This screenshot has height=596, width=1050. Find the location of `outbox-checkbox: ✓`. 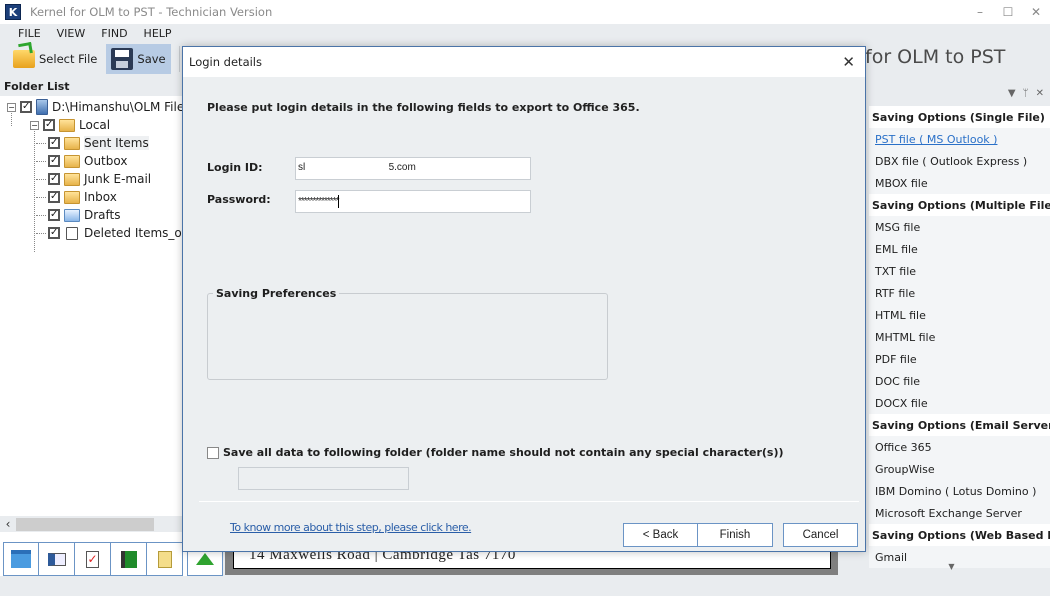

outbox-checkbox: ✓ is located at coordinates (54, 161).